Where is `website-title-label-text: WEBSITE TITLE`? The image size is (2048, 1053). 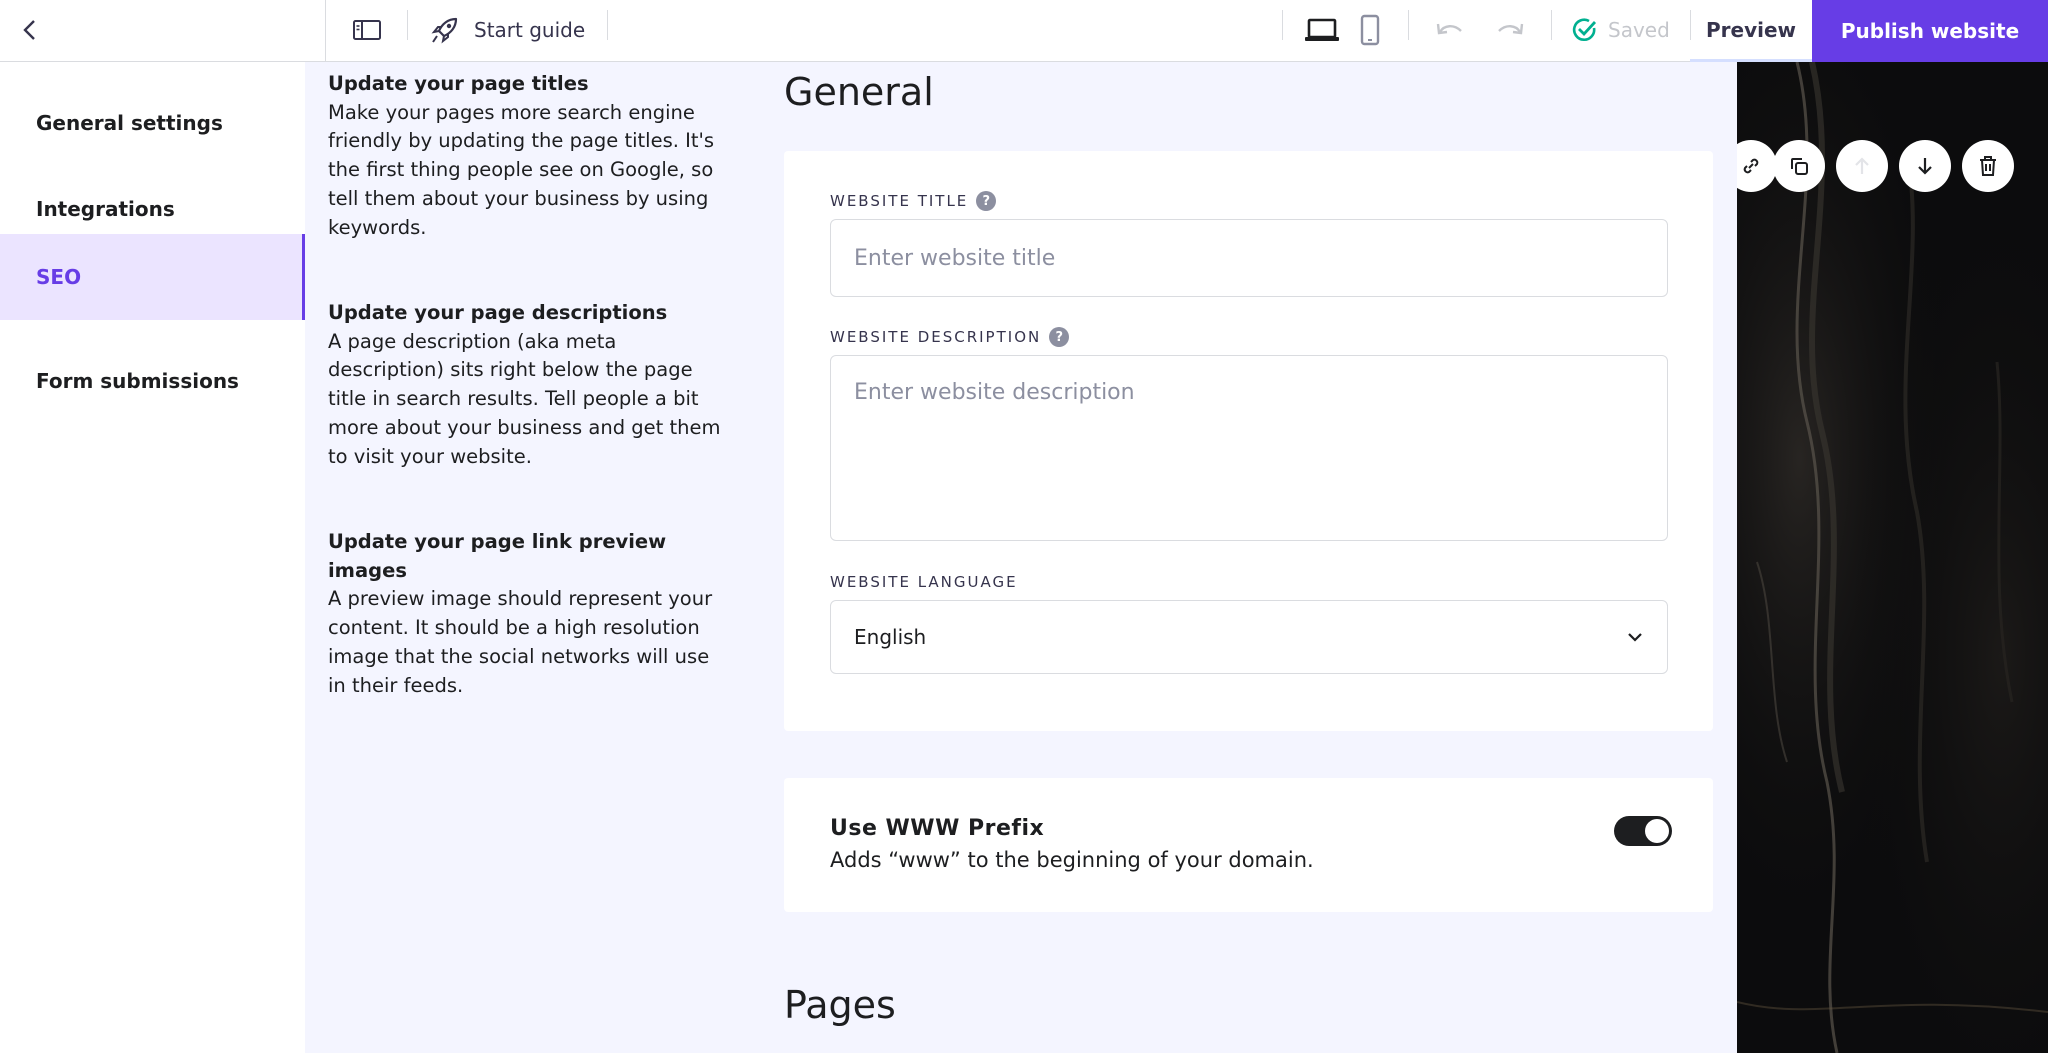
website-title-label-text: WEBSITE TITLE is located at coordinates (899, 201).